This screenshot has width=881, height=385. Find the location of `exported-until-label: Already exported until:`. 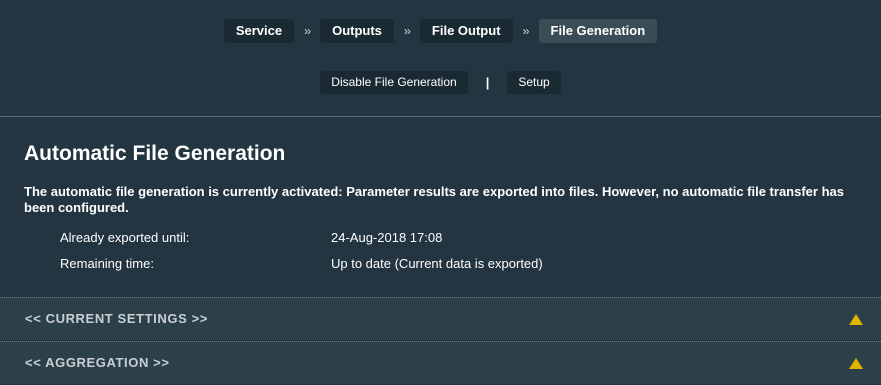

exported-until-label: Already exported until: is located at coordinates (125, 237).